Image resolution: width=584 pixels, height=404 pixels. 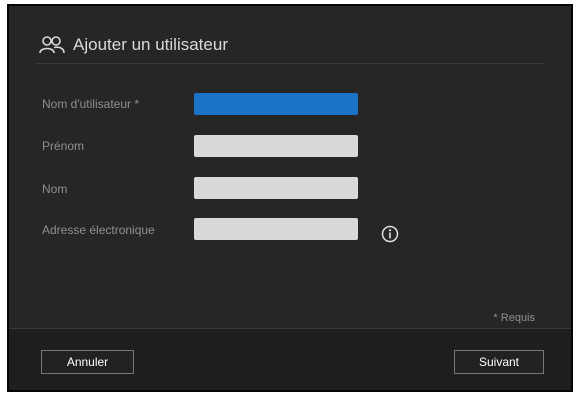 What do you see at coordinates (150, 44) in the screenshot?
I see `dialog-title: Ajouter un utilisateur` at bounding box center [150, 44].